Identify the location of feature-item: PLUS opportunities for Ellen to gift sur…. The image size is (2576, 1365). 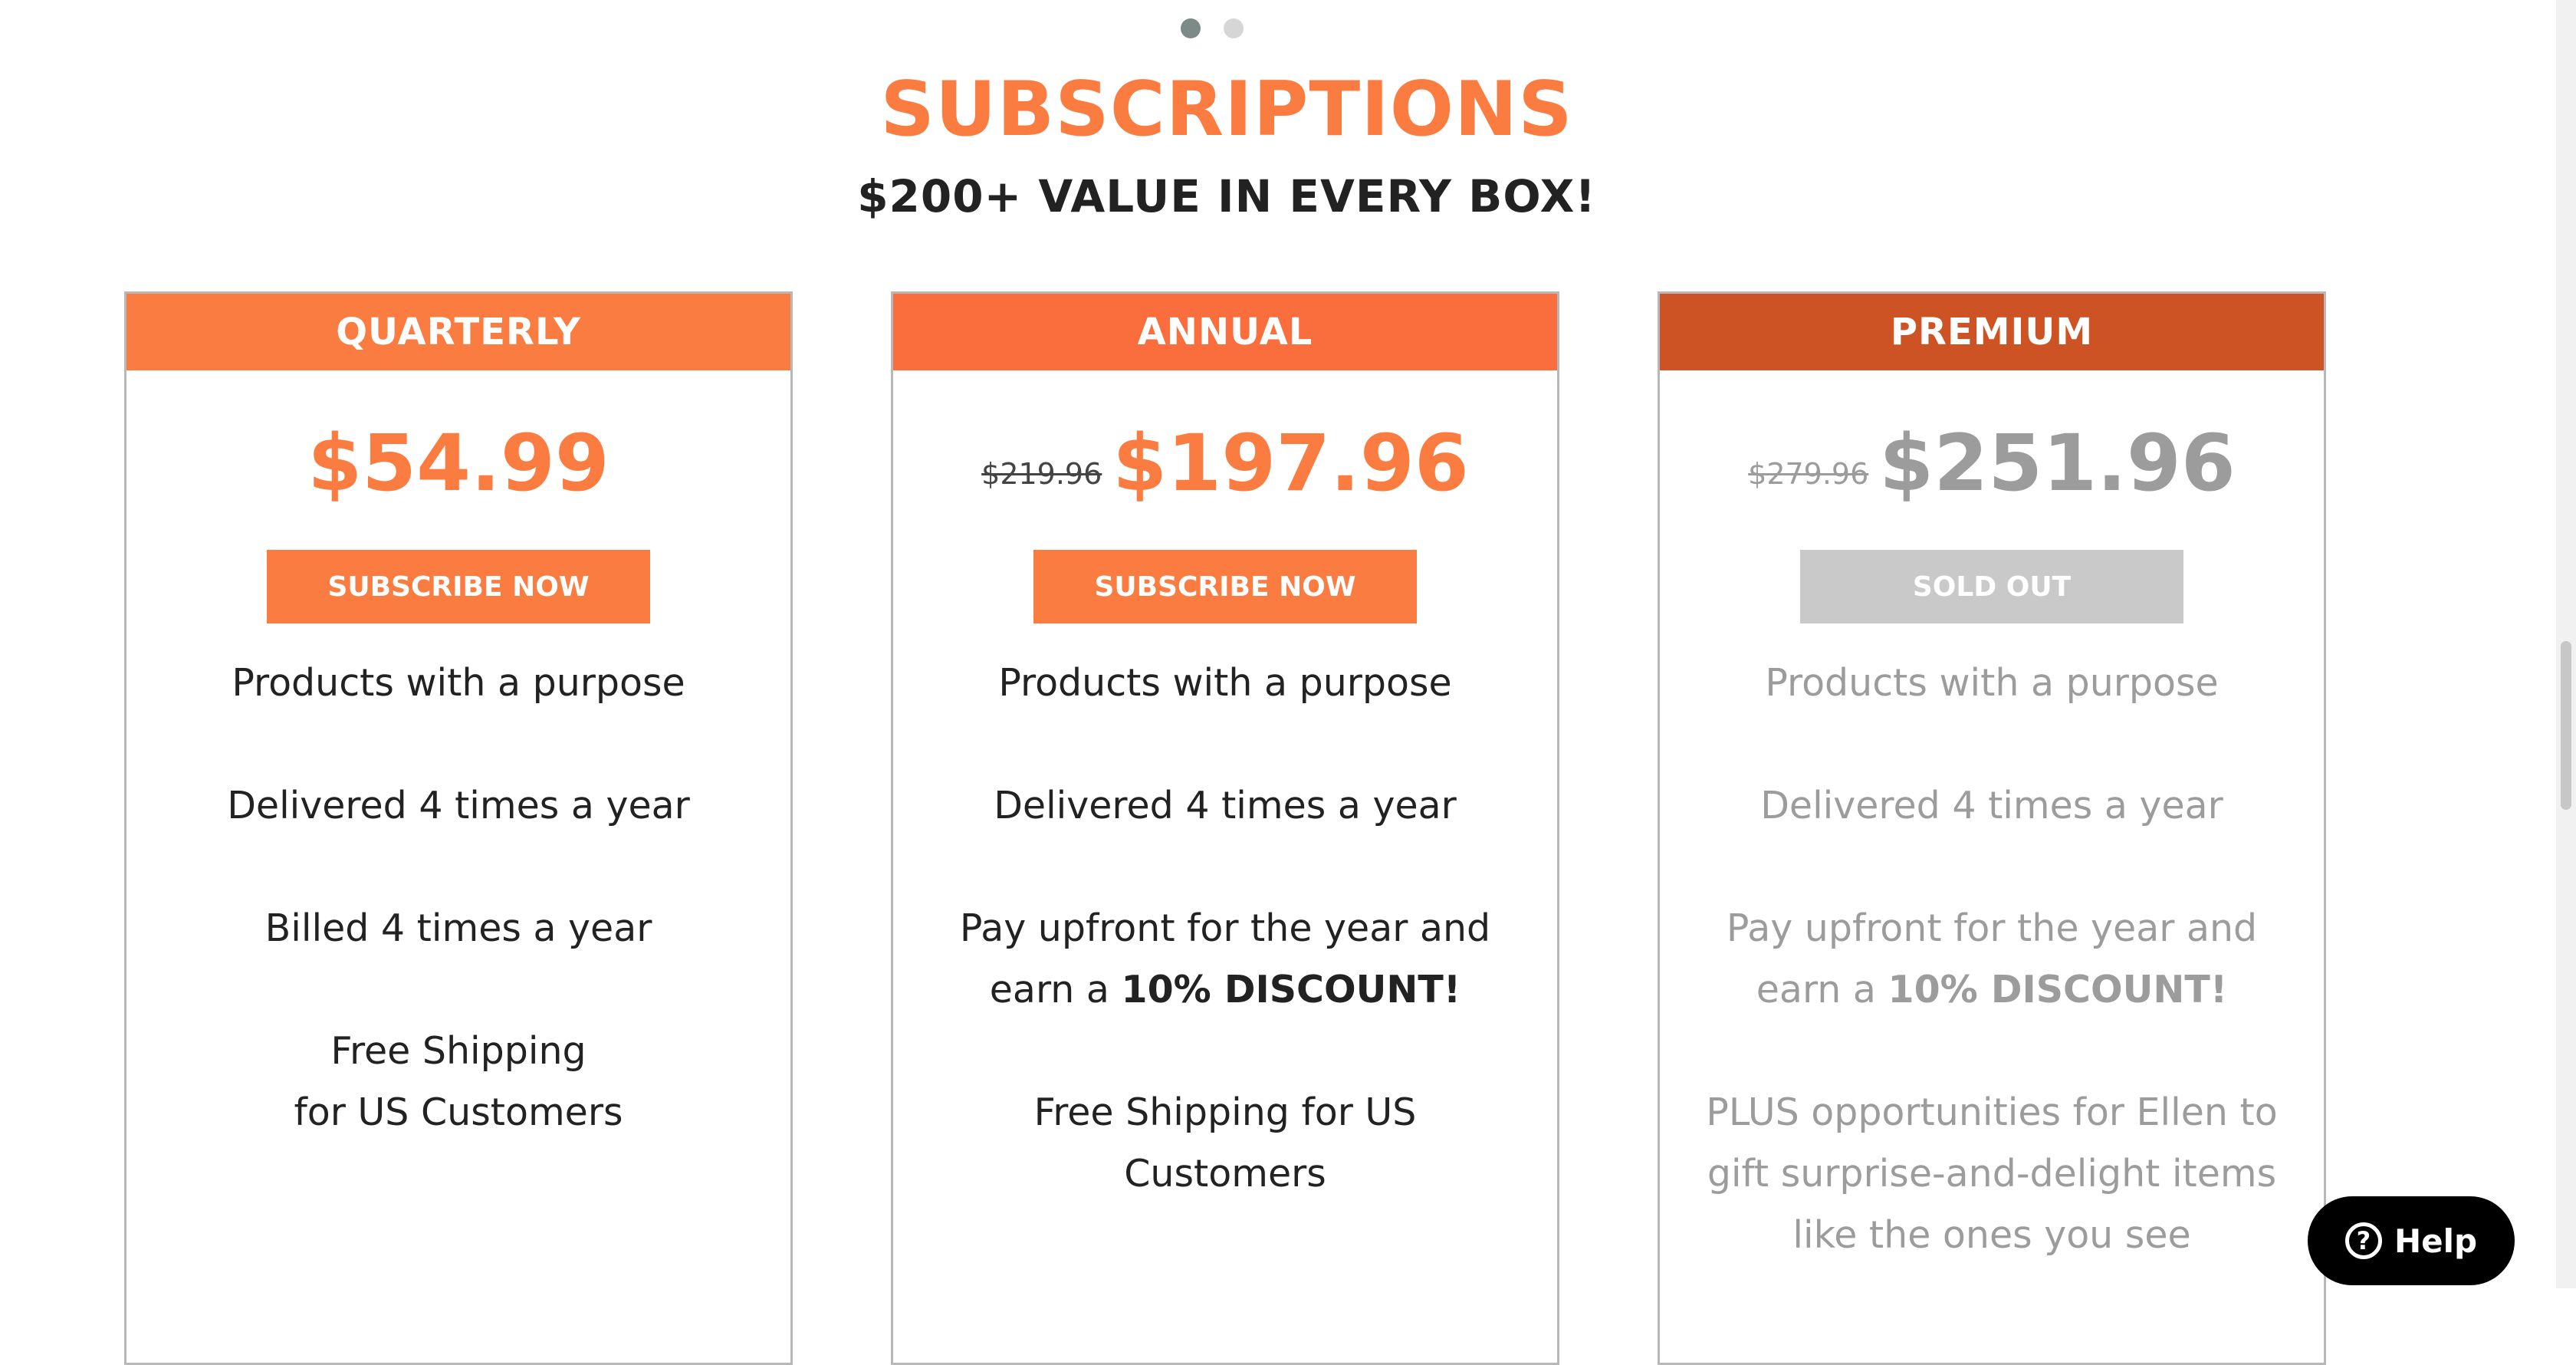
(1992, 1173).